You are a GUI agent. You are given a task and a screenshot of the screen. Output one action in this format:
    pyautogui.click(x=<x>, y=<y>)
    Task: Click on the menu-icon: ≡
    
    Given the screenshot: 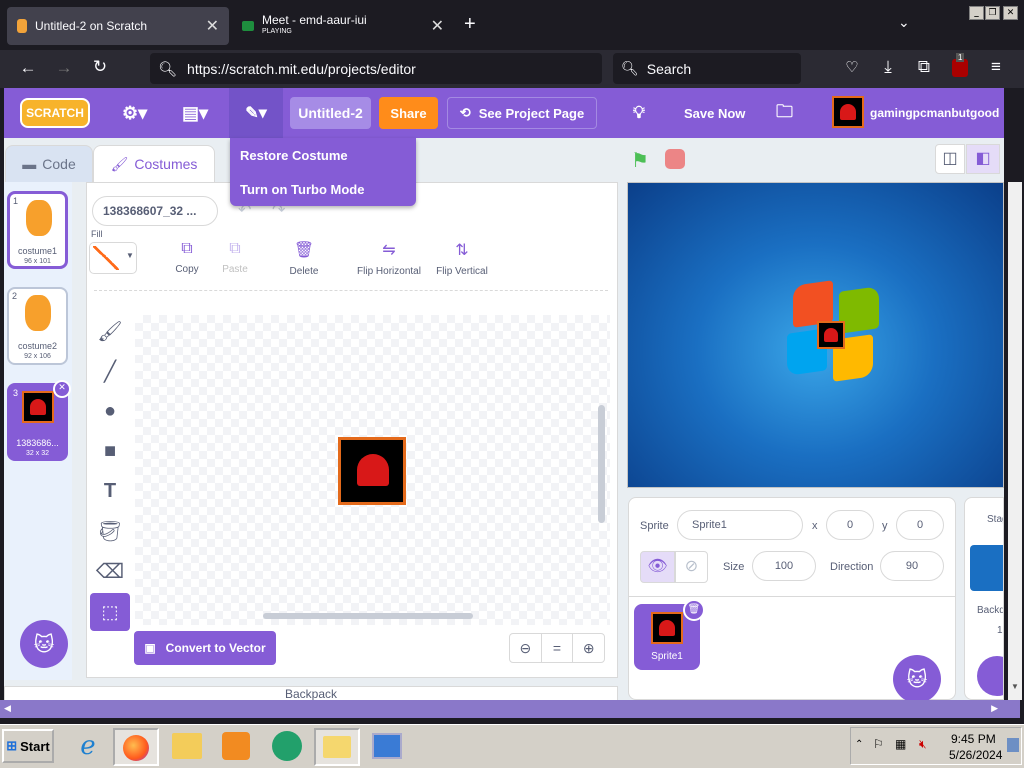 What is the action you would take?
    pyautogui.click(x=996, y=67)
    